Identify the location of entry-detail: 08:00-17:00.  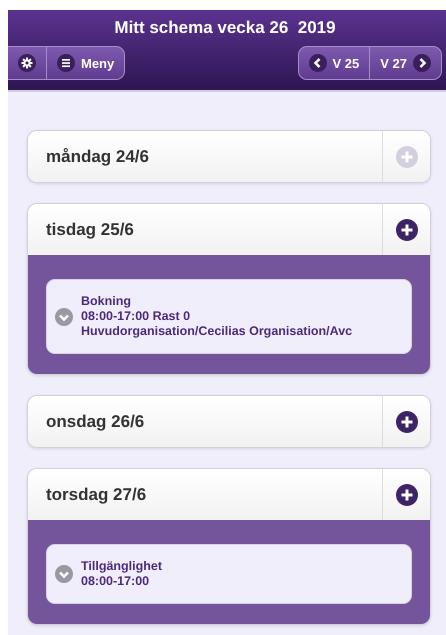
(115, 581).